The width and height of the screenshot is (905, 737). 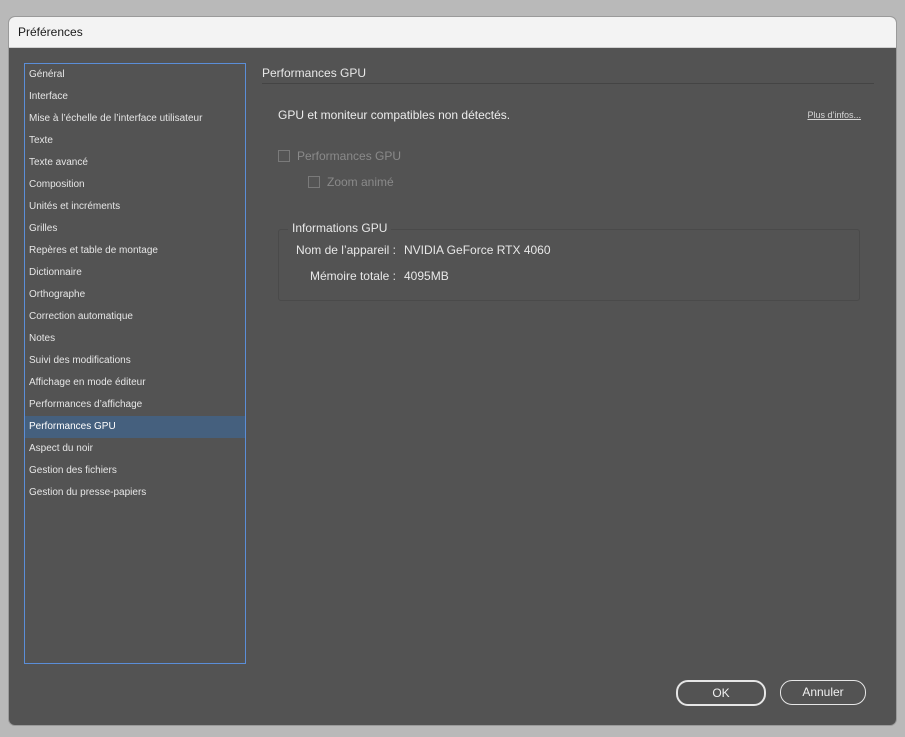 What do you see at coordinates (135, 405) in the screenshot?
I see `sidebar-item: Performances d’affichage` at bounding box center [135, 405].